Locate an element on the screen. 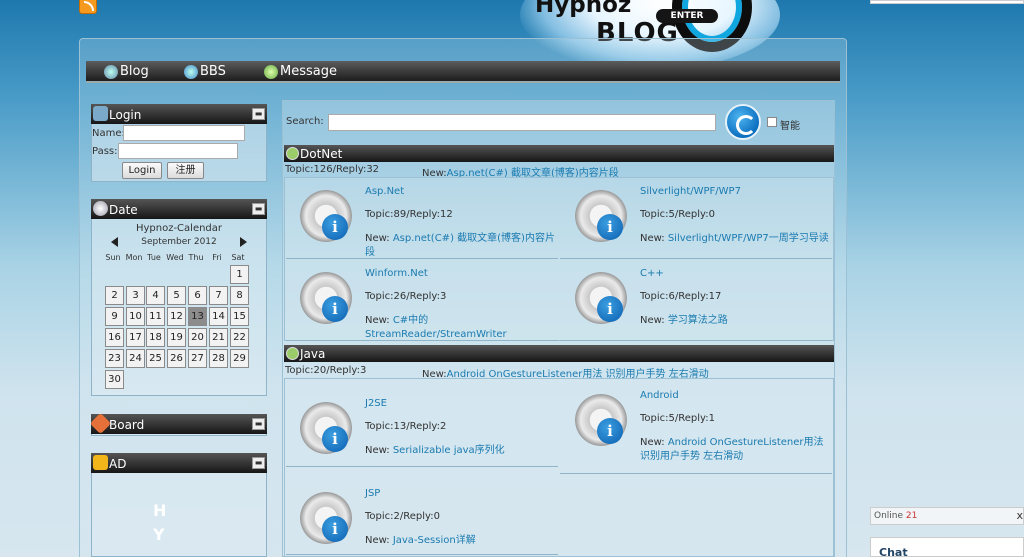  nav-blog: Blog is located at coordinates (126, 72).